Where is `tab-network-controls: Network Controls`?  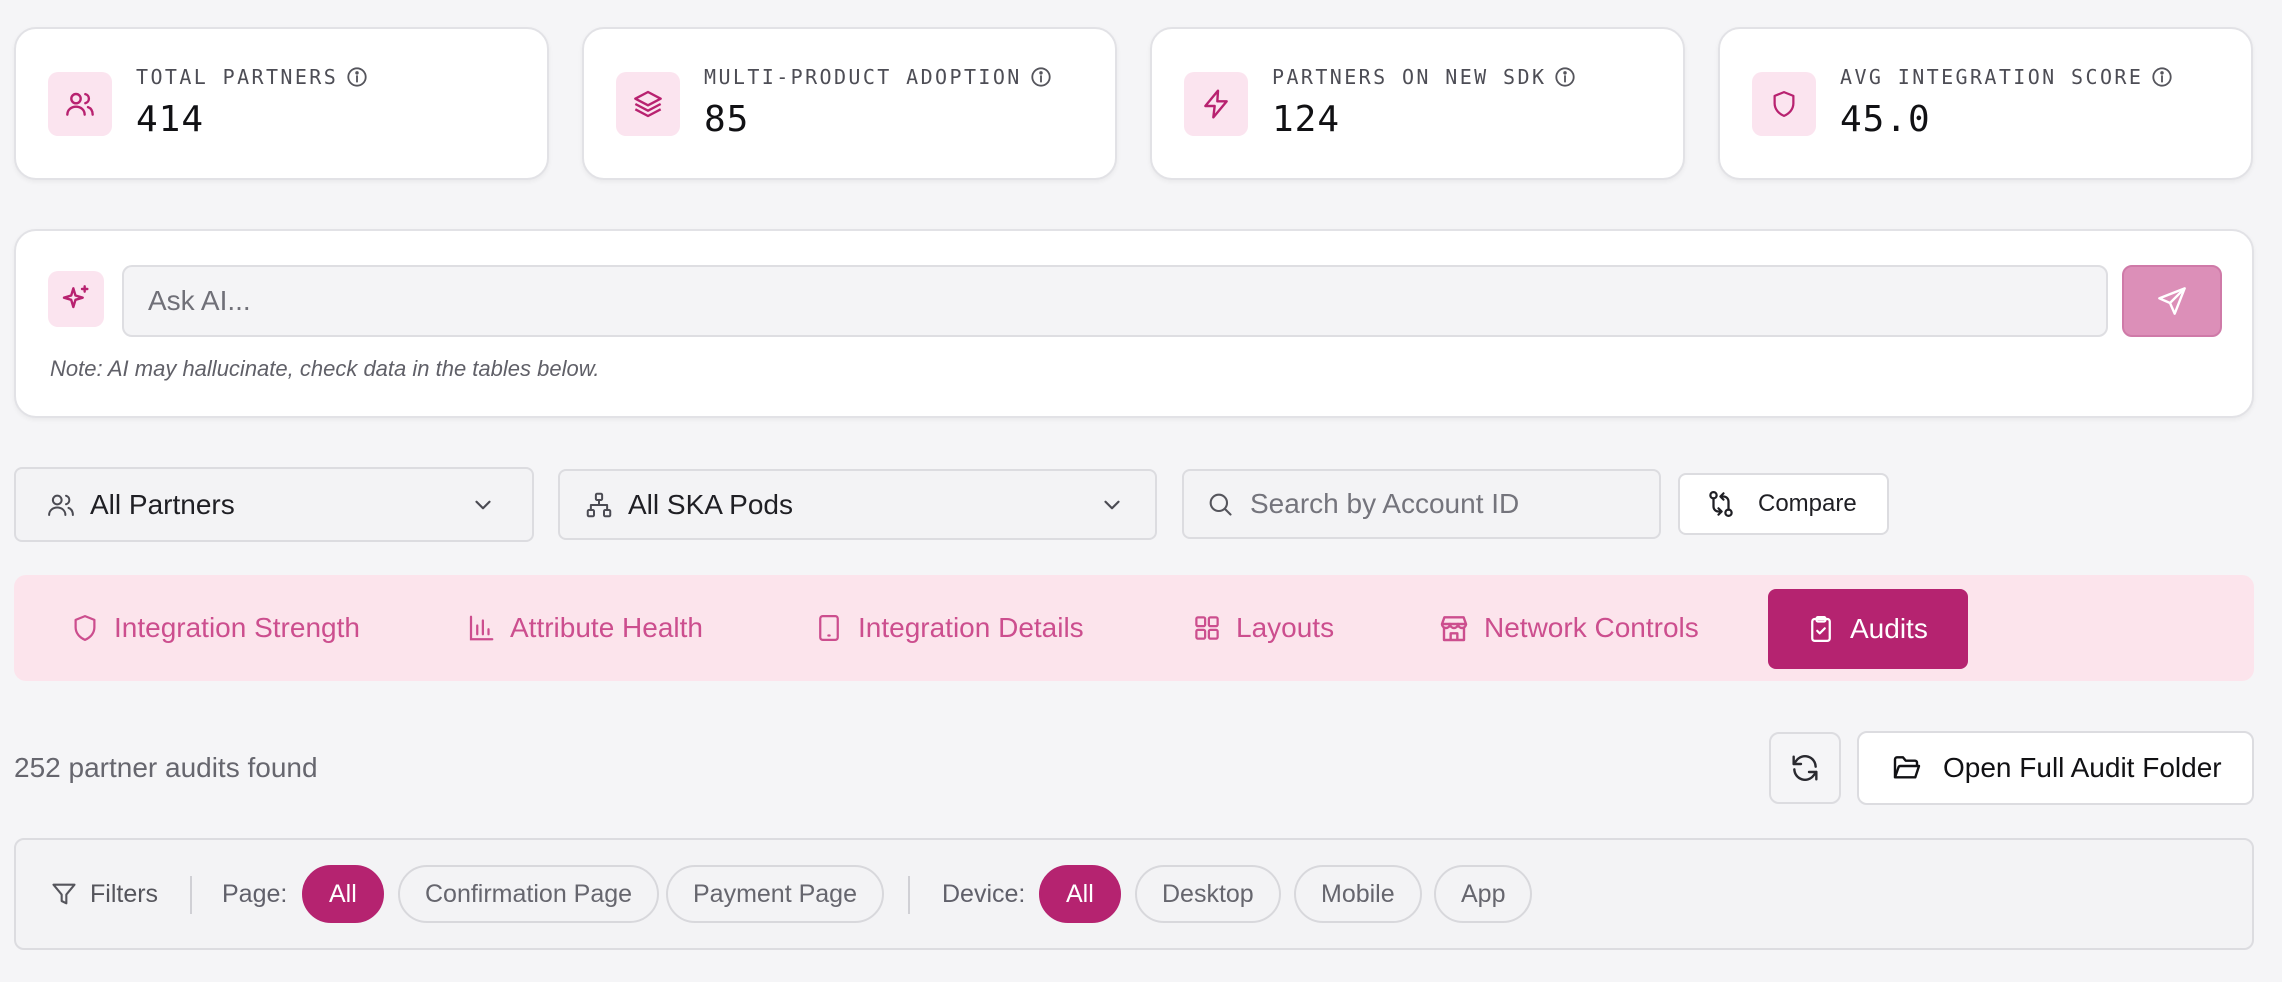 tab-network-controls: Network Controls is located at coordinates (1568, 628).